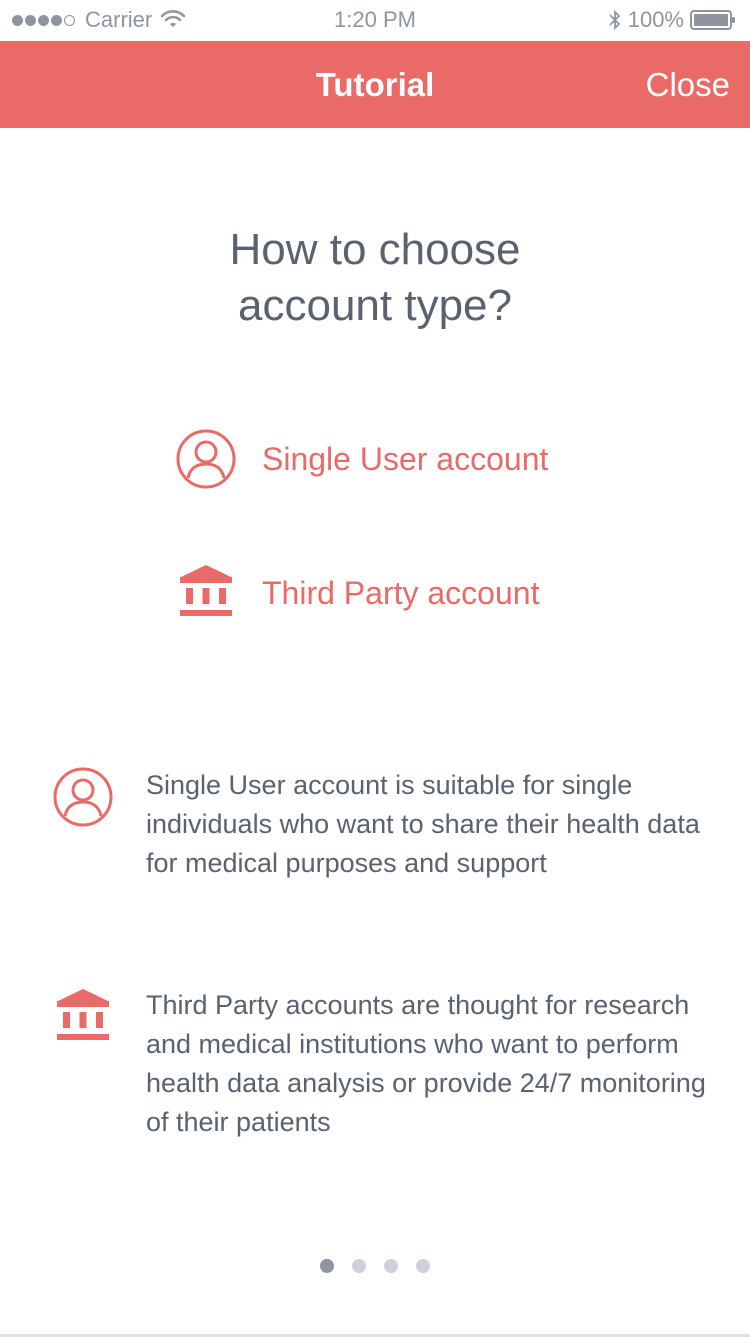  I want to click on third-party-option: Third Party account, so click(357, 593).